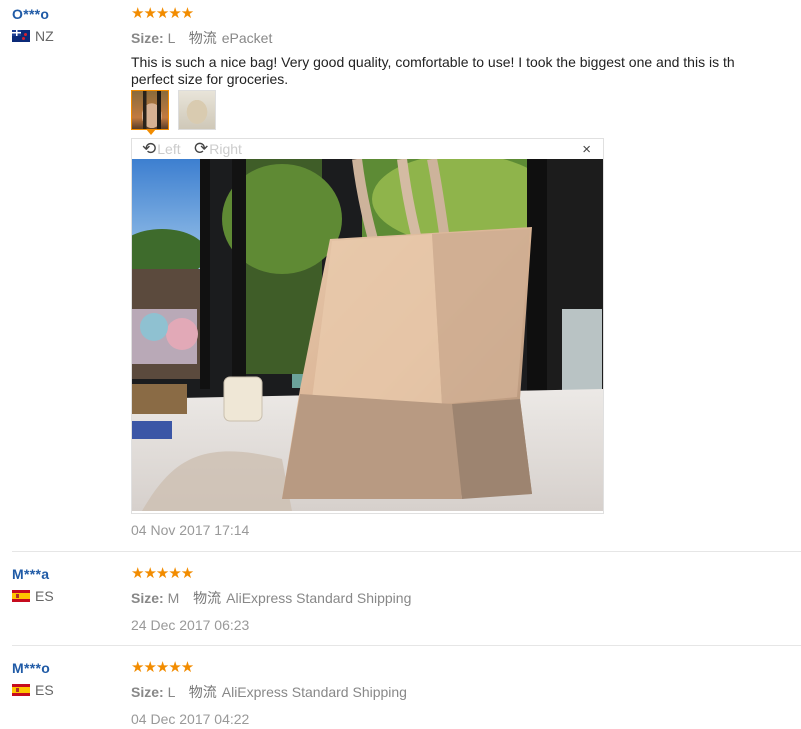 This screenshot has width=801, height=729. I want to click on rotate-left-label: Left, so click(169, 148).